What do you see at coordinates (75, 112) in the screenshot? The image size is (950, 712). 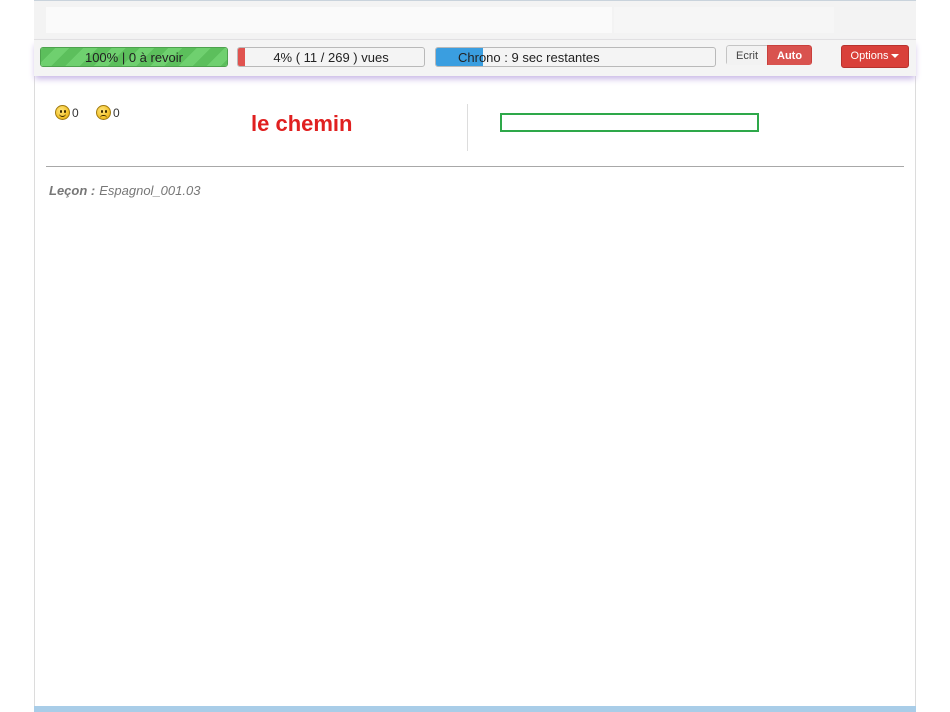 I see `correct-count: 0` at bounding box center [75, 112].